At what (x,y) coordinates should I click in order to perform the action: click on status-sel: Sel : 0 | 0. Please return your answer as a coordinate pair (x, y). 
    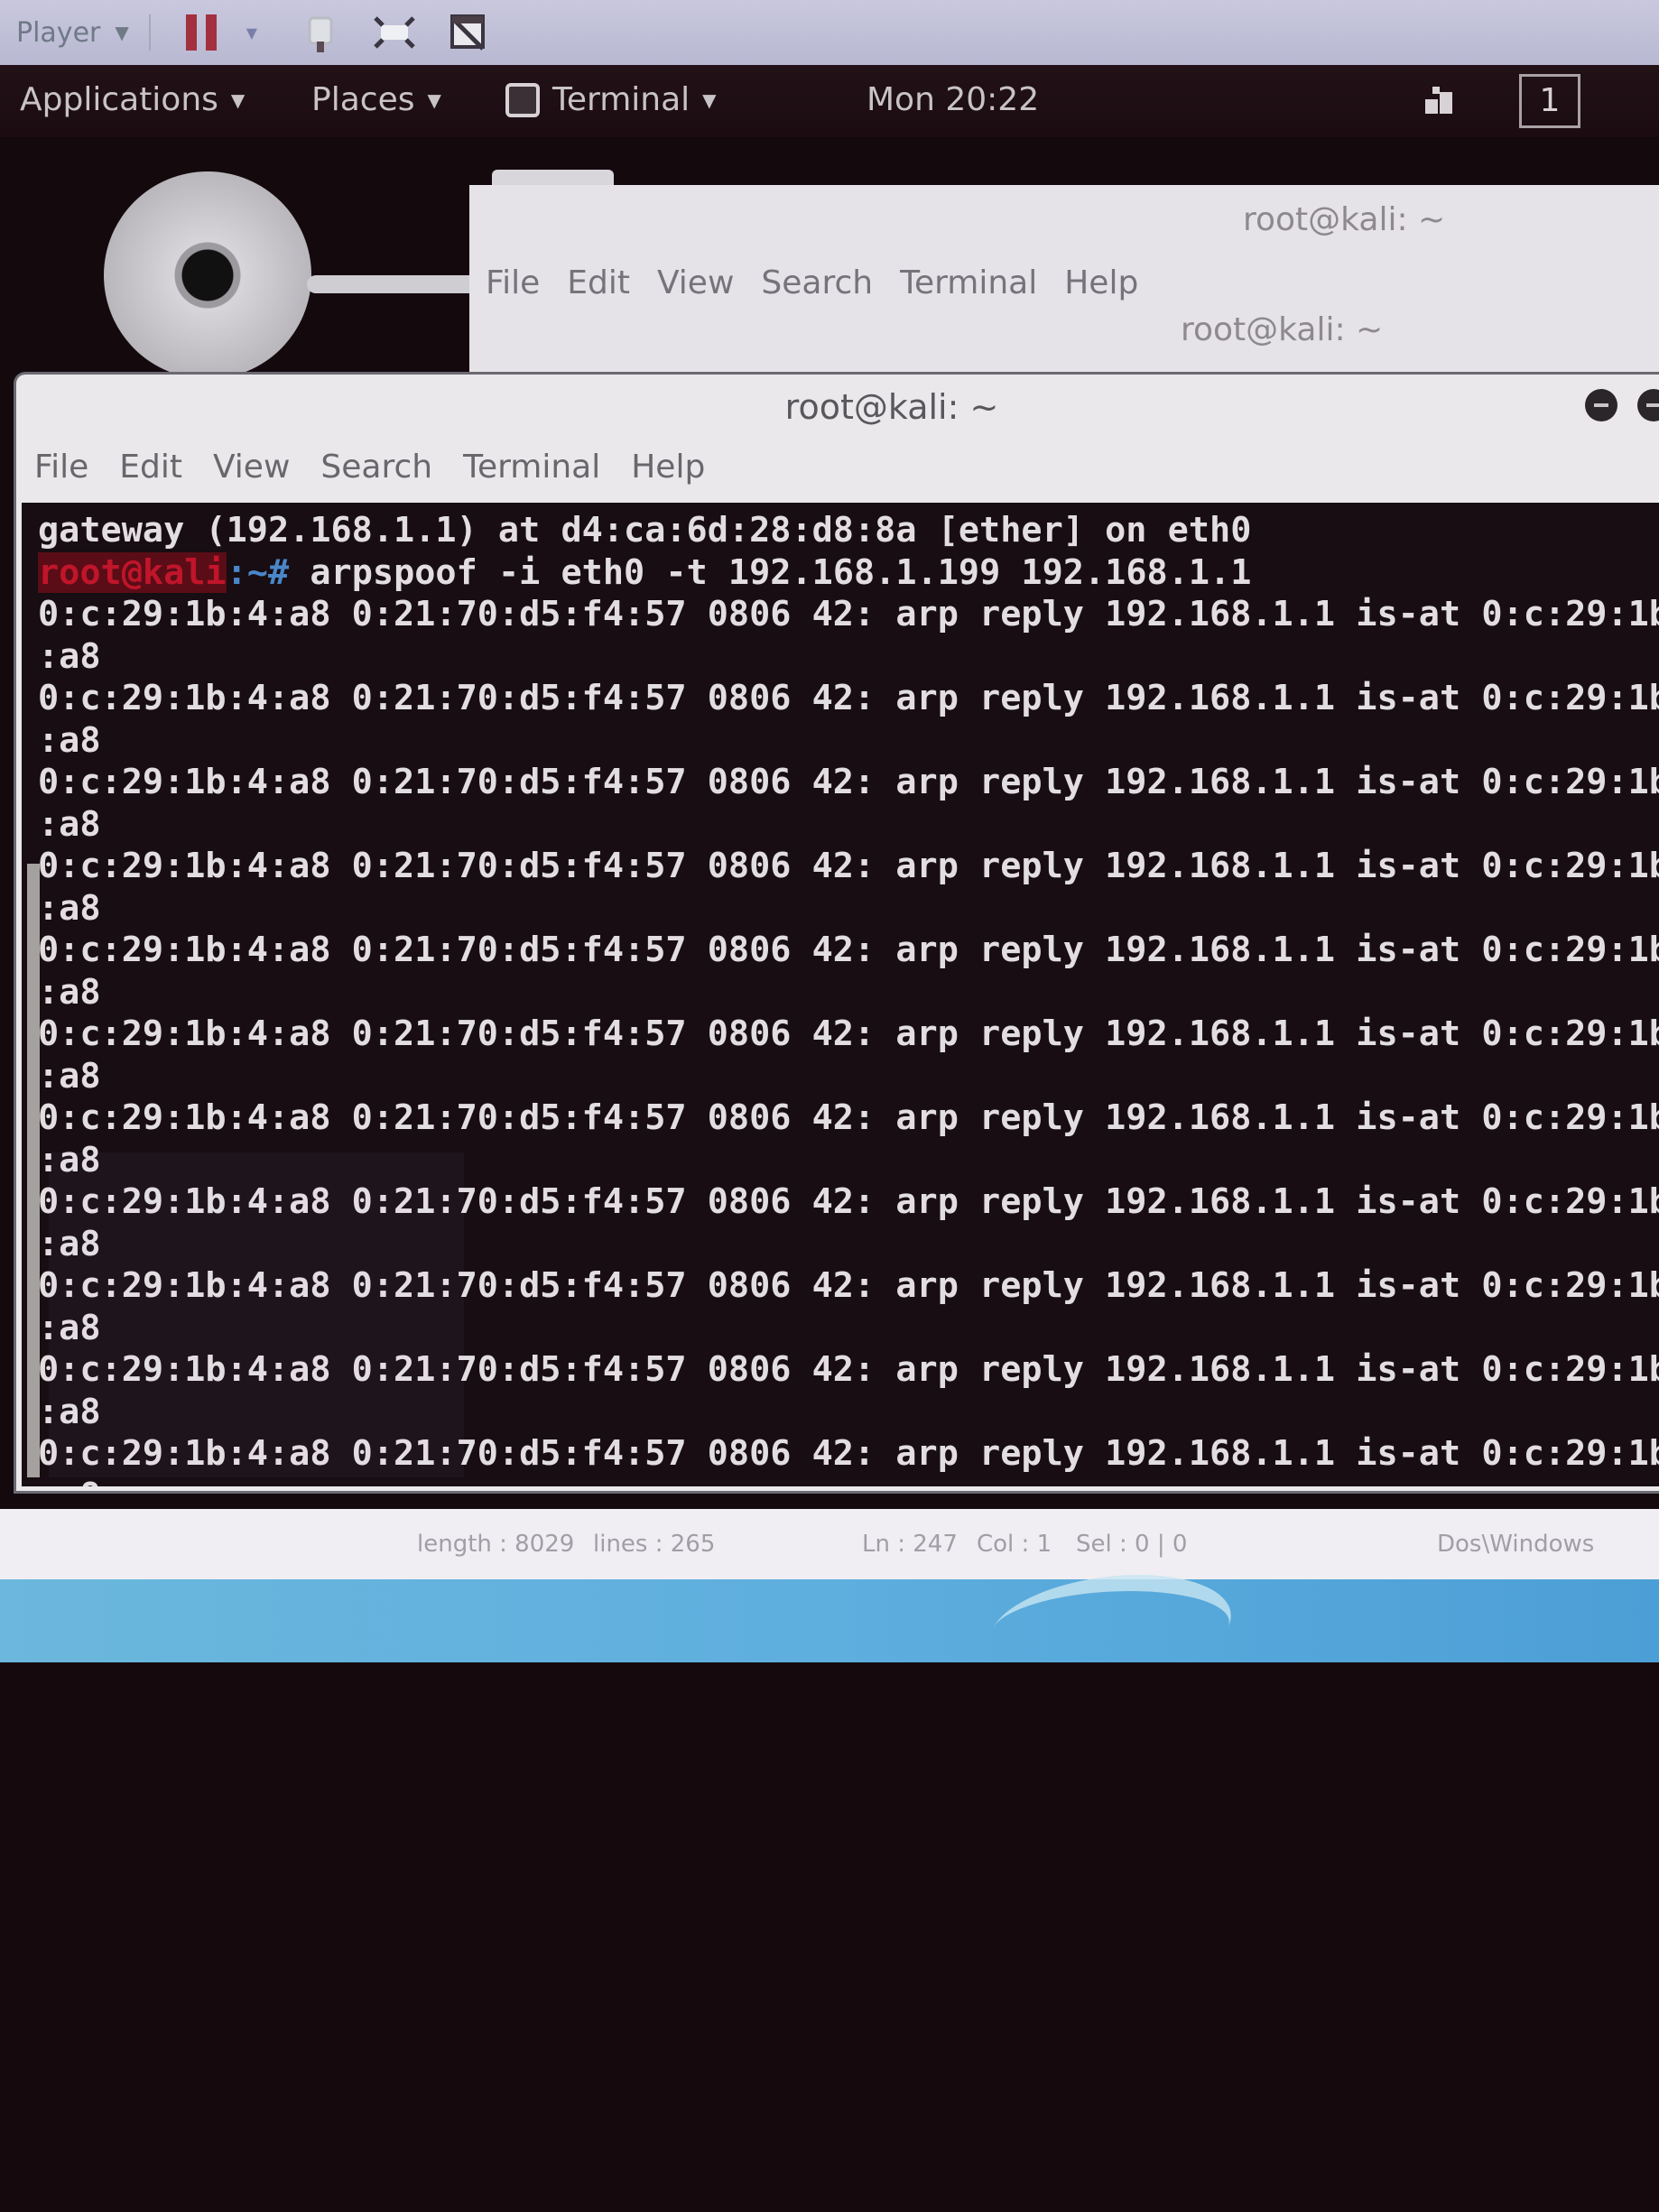
    Looking at the image, I should click on (1132, 1544).